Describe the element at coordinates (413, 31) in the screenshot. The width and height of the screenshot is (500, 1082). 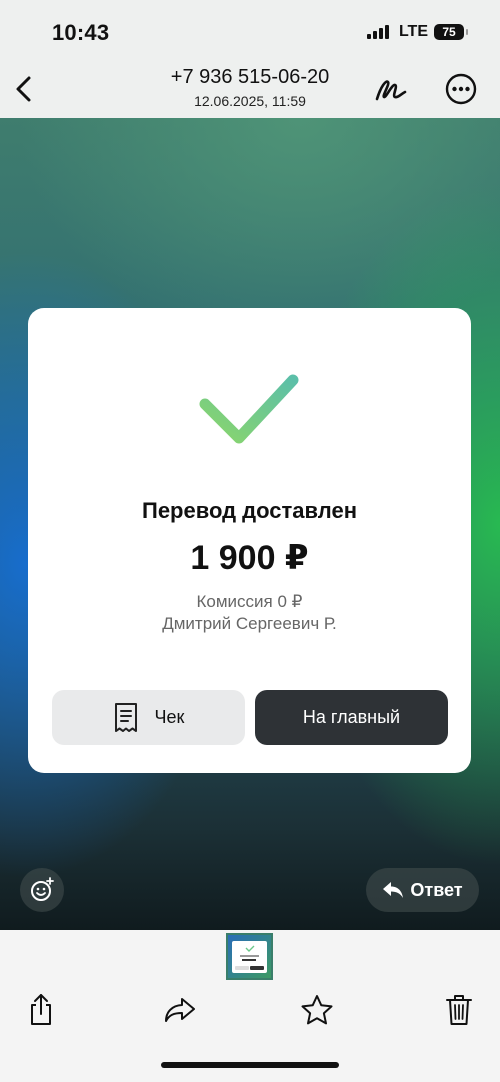
I see `network-label: LTE` at that location.